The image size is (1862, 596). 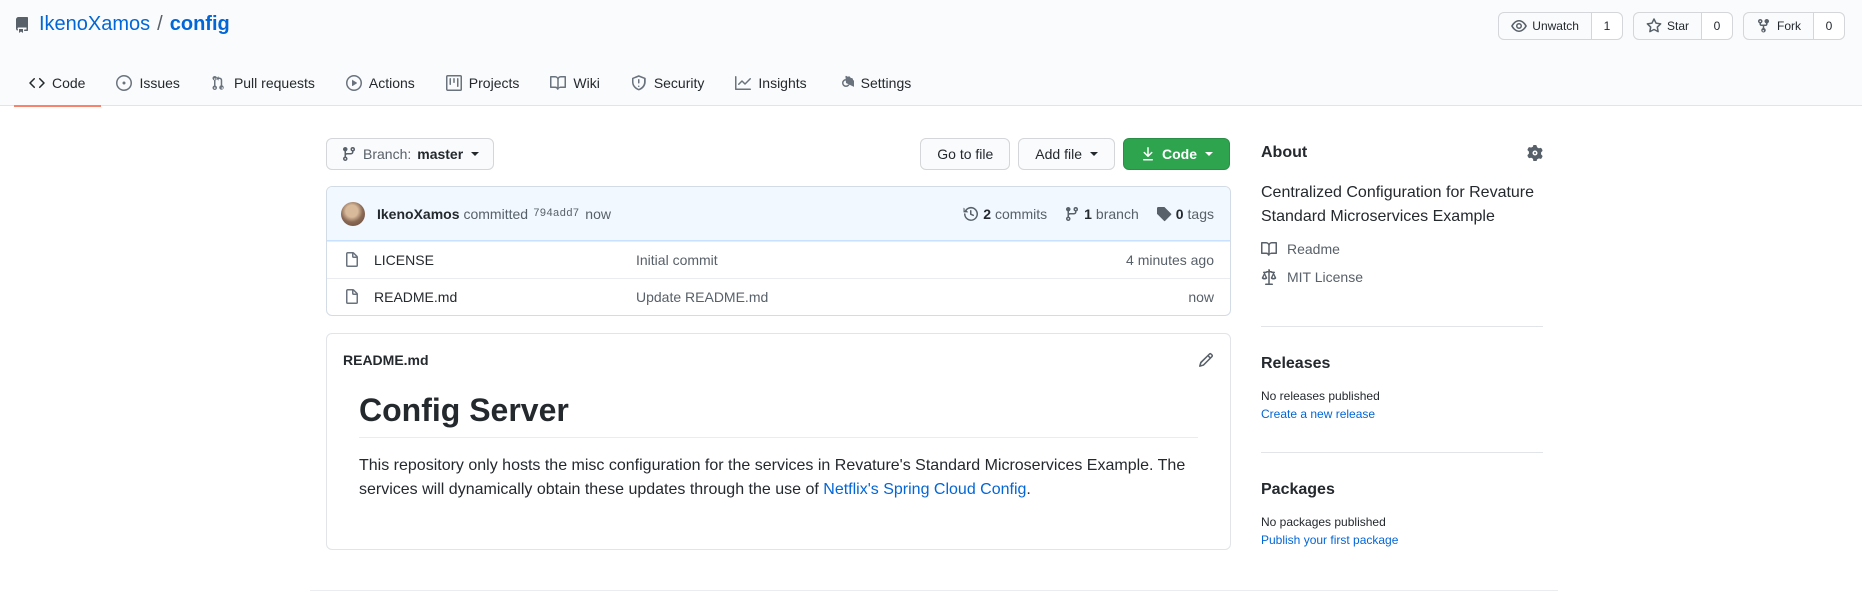 What do you see at coordinates (200, 24) in the screenshot?
I see `repo-name-link: config` at bounding box center [200, 24].